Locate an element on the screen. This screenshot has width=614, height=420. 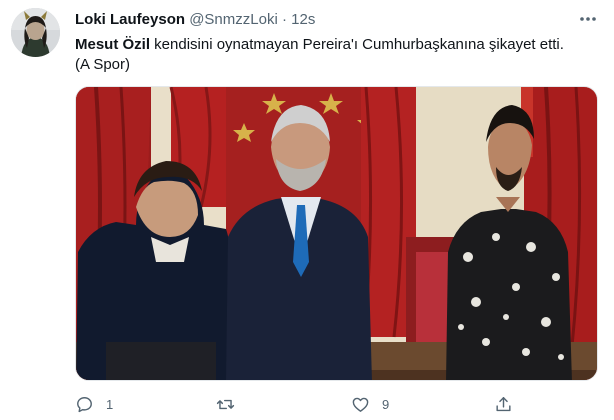
share-icon is located at coordinates (503, 403).